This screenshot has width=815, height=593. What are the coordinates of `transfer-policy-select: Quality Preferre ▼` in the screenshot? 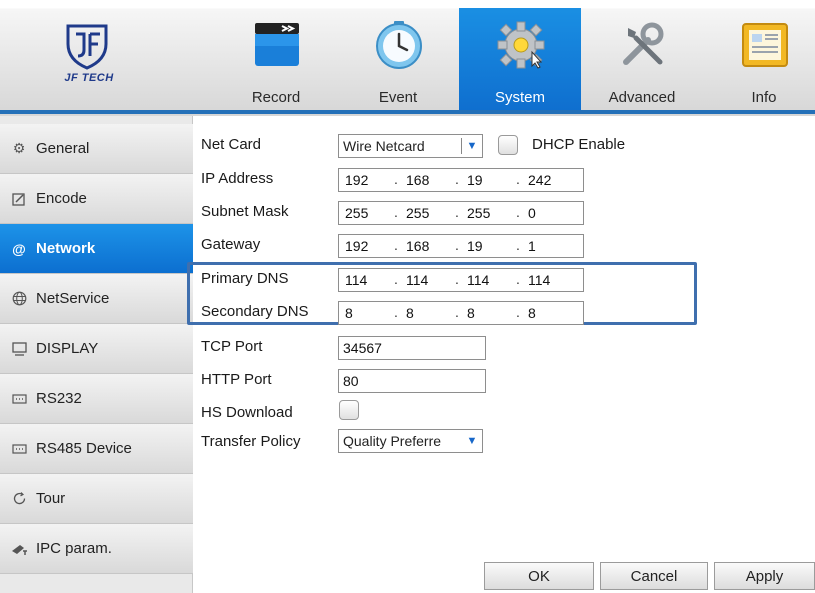 It's located at (410, 441).